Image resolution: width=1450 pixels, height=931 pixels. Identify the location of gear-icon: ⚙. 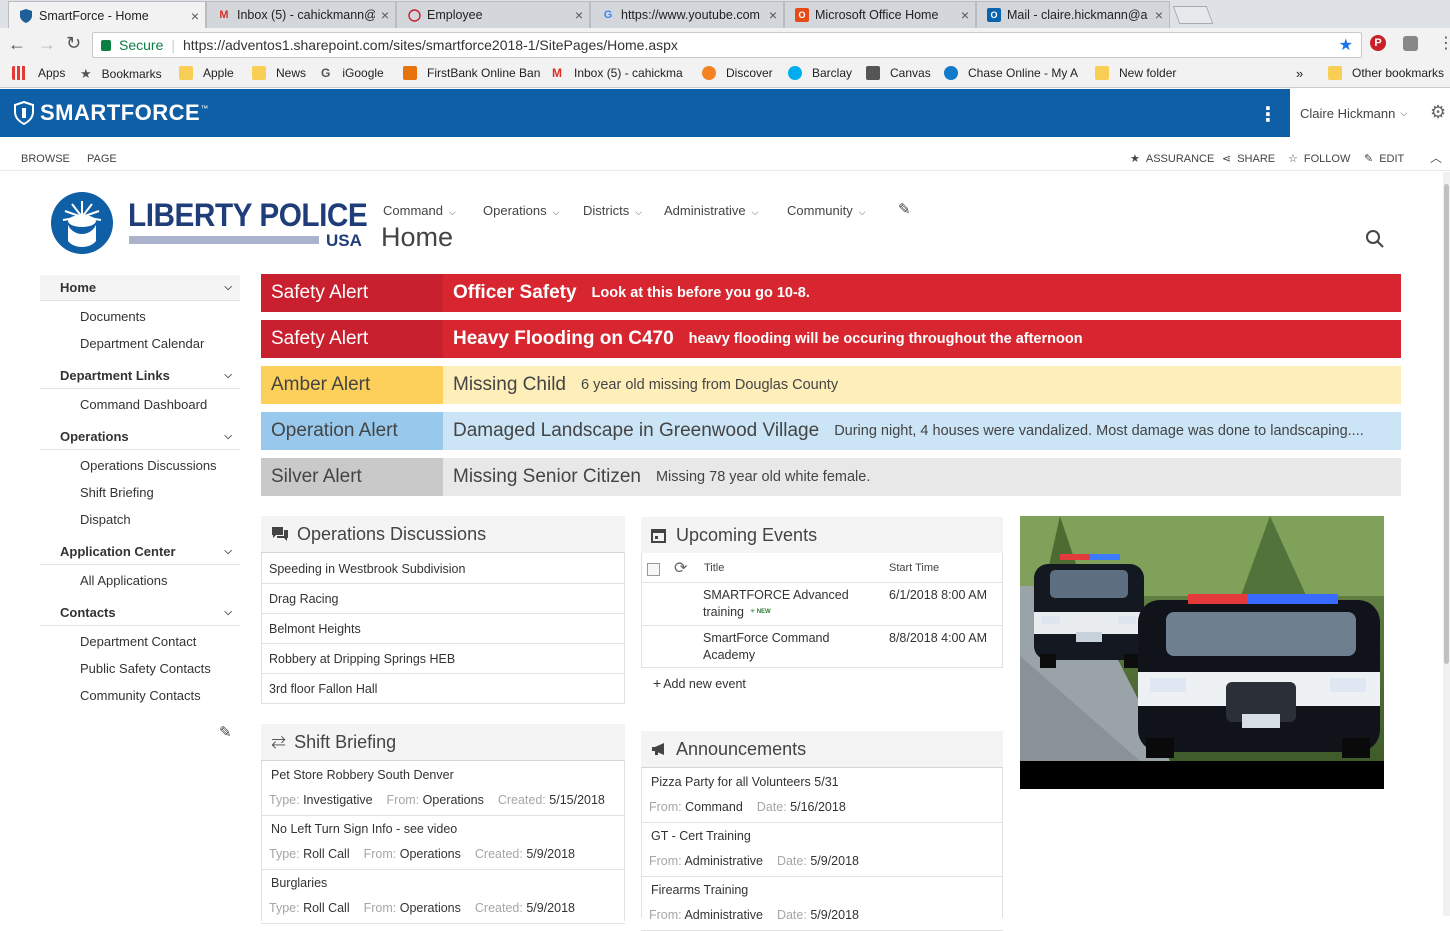
(1438, 112).